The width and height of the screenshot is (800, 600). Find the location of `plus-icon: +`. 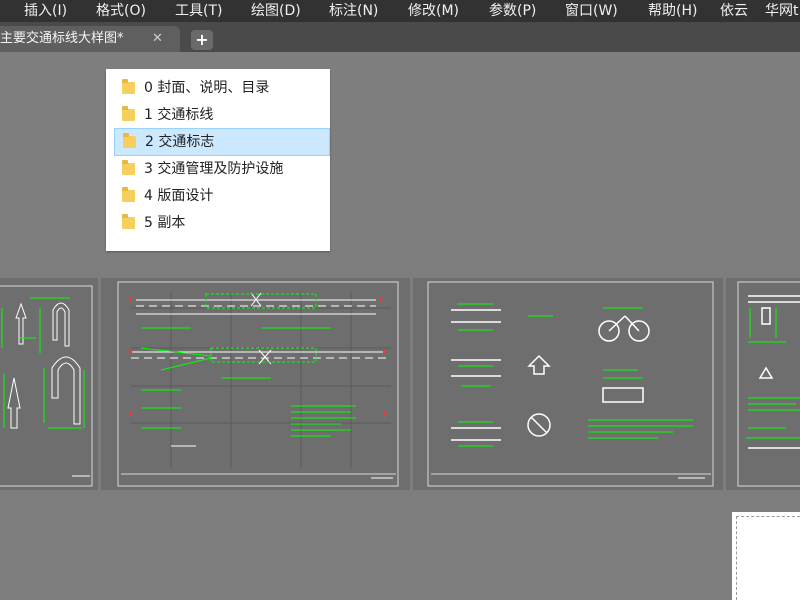

plus-icon: + is located at coordinates (202, 40).